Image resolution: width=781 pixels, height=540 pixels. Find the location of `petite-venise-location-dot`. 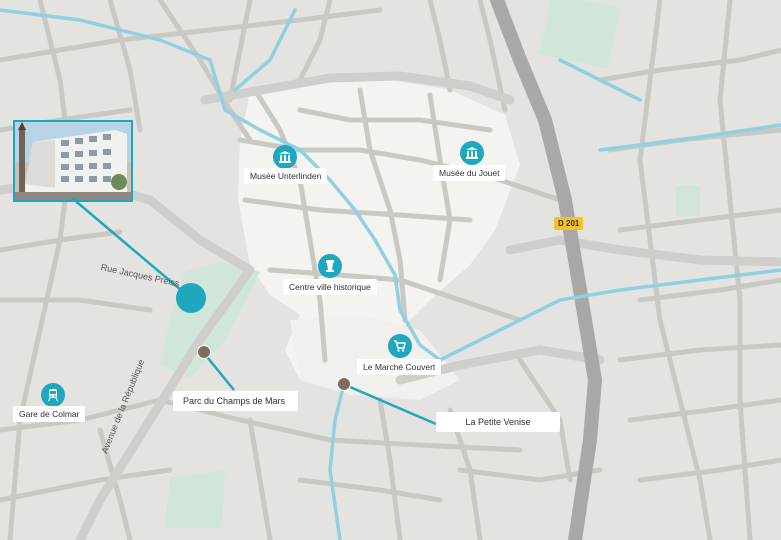

petite-venise-location-dot is located at coordinates (344, 384).